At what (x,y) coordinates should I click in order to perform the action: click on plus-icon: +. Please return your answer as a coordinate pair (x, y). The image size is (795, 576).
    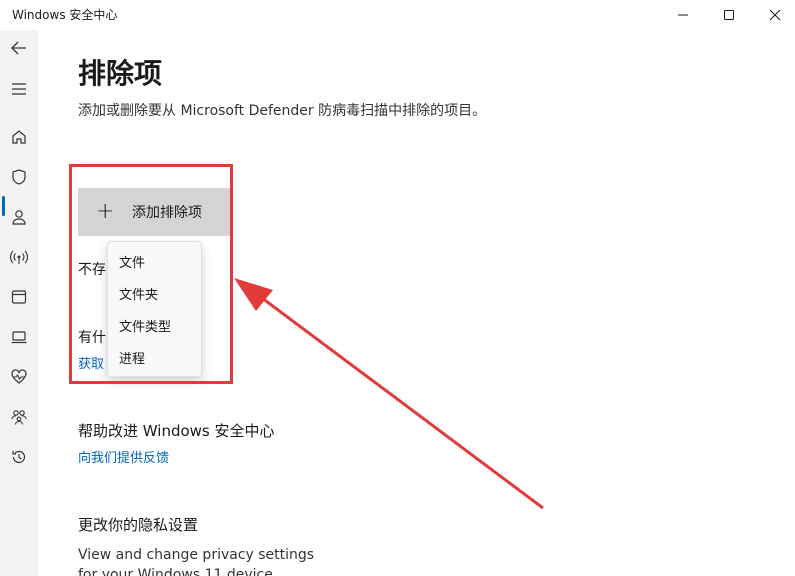
    Looking at the image, I should click on (105, 211).